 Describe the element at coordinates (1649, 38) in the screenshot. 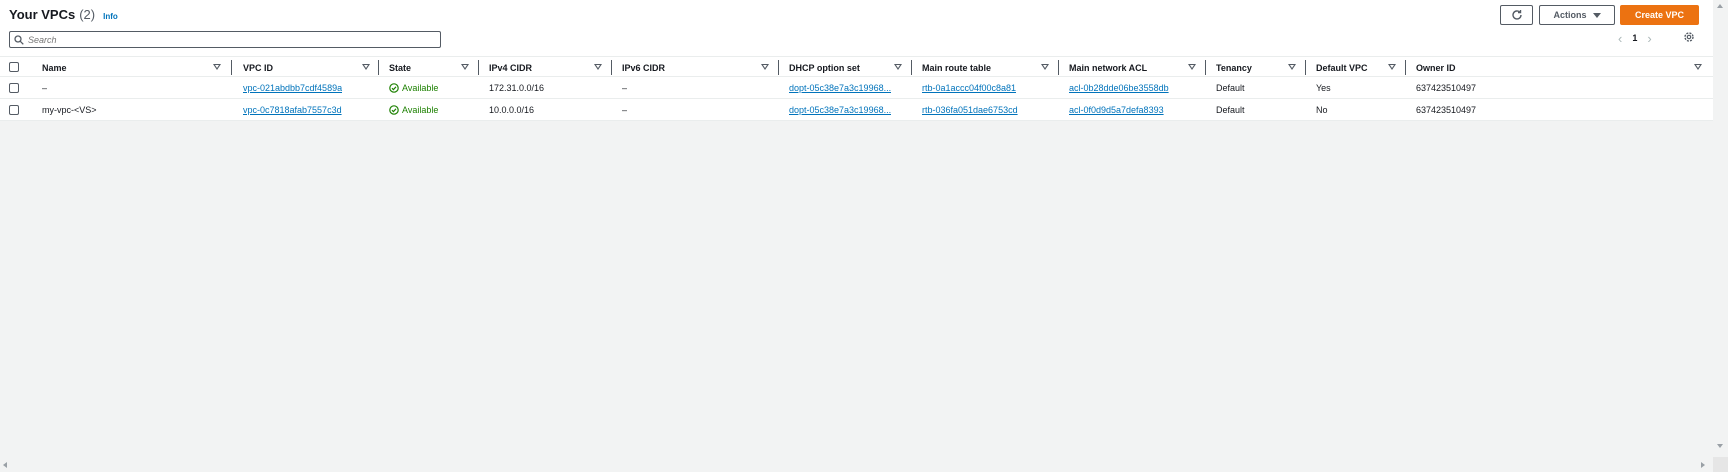

I see `chevron-right-icon: ›` at that location.